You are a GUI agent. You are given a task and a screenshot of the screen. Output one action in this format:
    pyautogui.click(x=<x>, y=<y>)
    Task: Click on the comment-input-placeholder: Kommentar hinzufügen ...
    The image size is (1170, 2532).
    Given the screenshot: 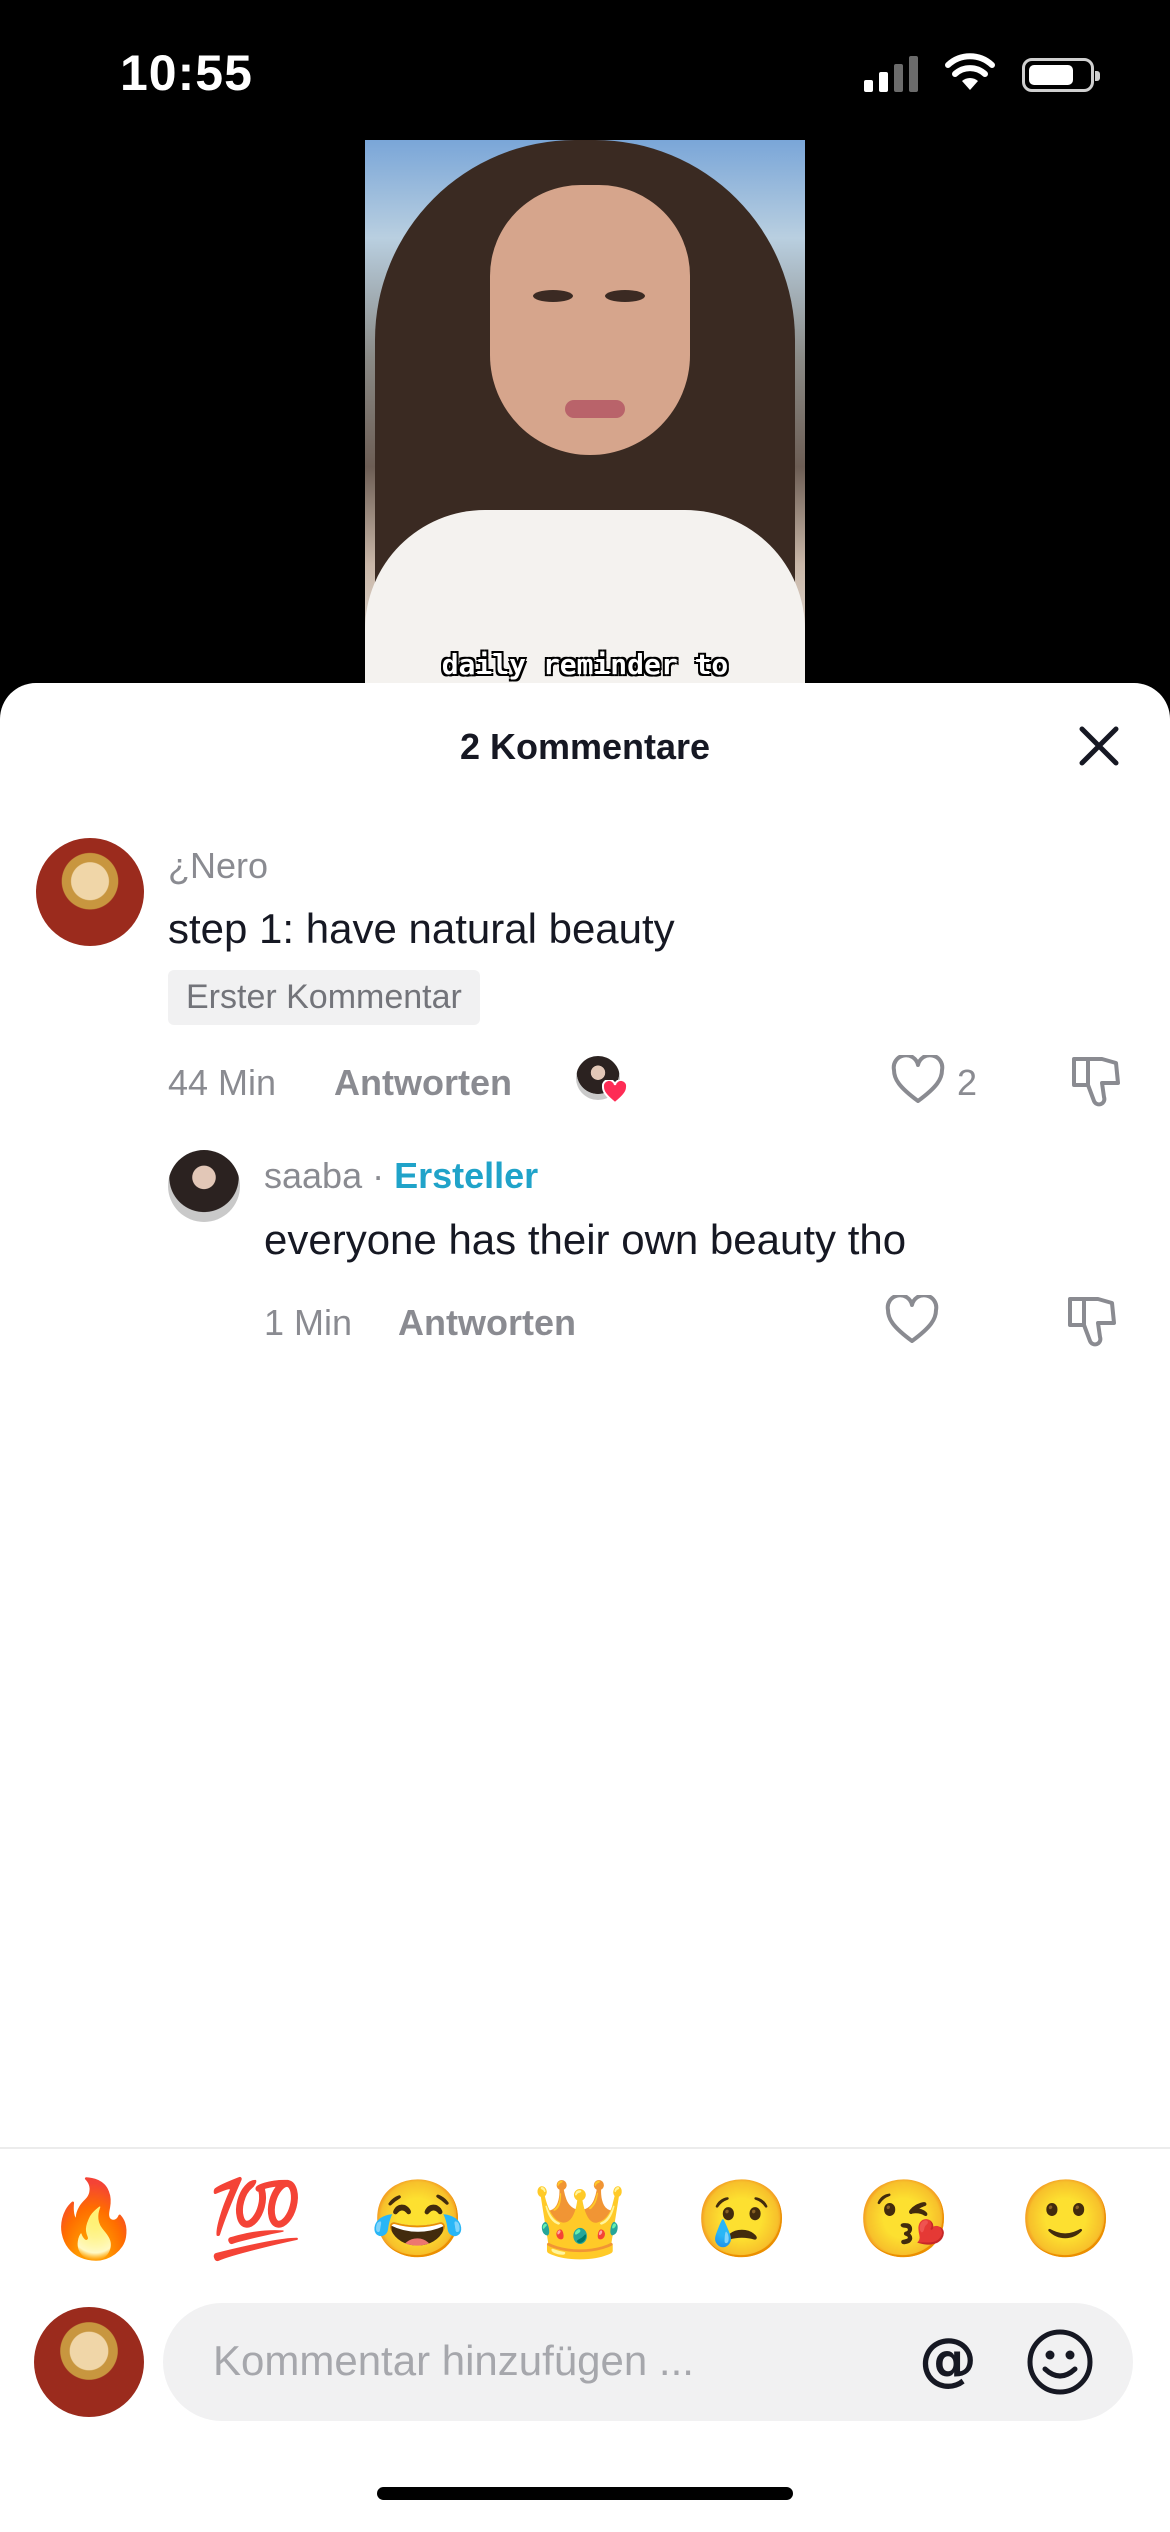 What is the action you would take?
    pyautogui.click(x=453, y=2360)
    